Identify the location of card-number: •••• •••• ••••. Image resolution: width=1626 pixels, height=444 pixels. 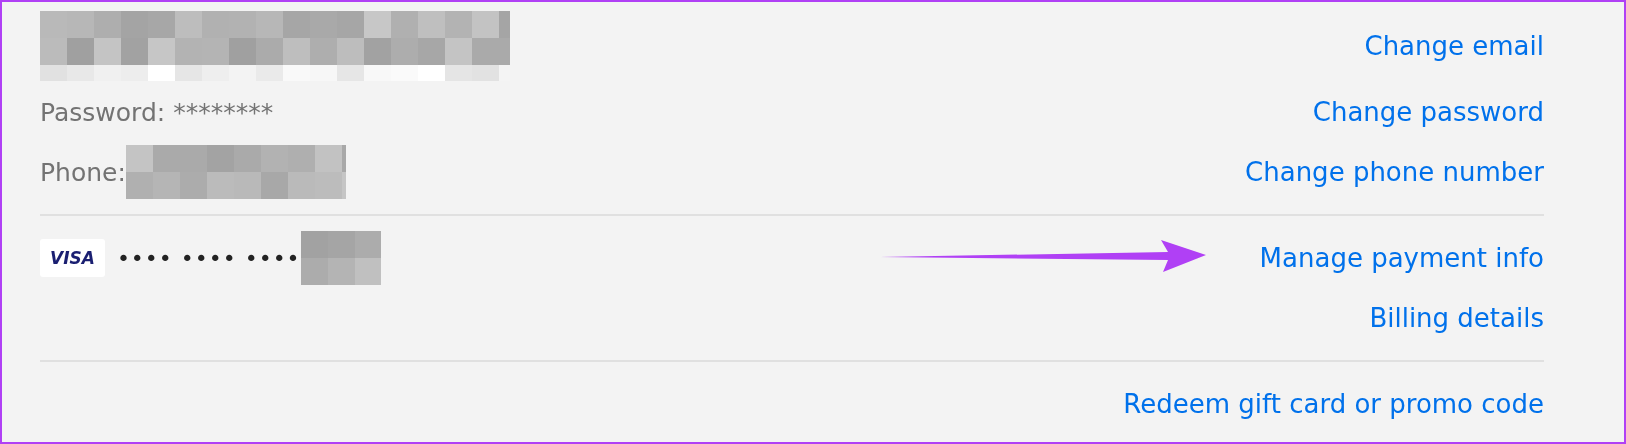
(208, 258).